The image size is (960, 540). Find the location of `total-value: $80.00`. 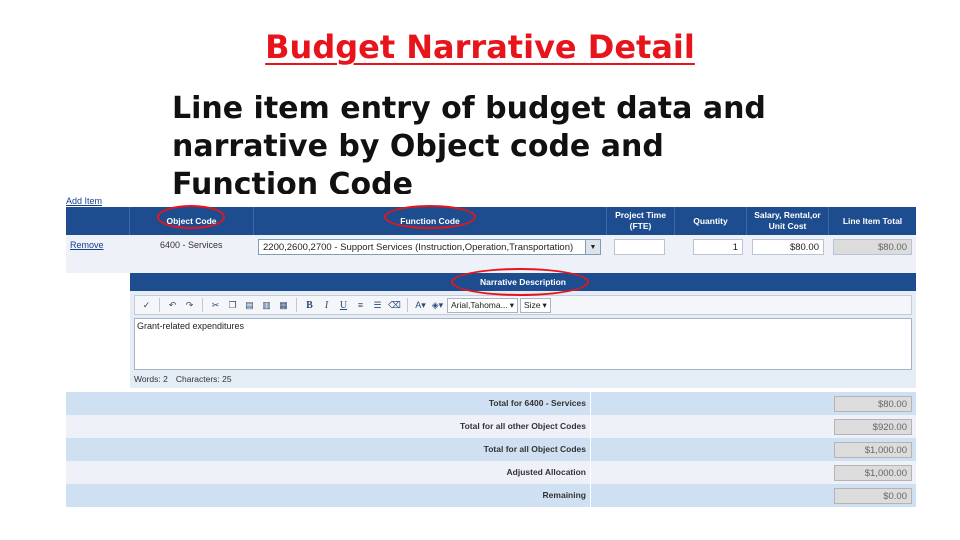

total-value: $80.00 is located at coordinates (873, 404).